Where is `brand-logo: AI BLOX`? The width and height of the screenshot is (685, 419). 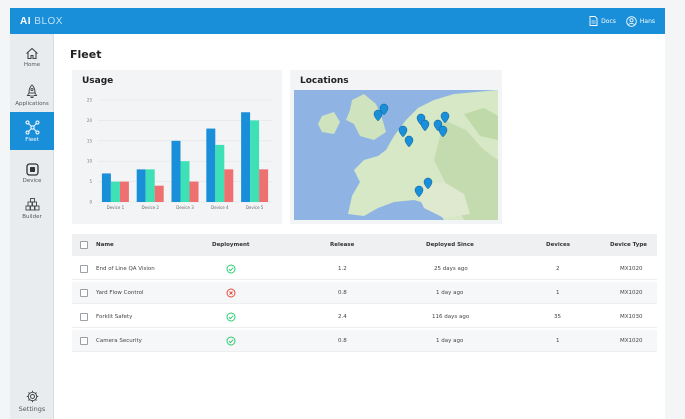
brand-logo: AI BLOX is located at coordinates (41, 21).